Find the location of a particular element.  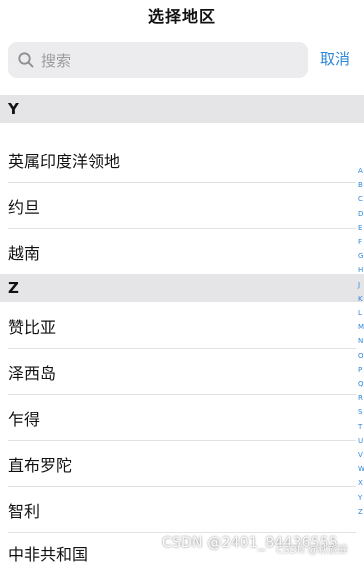

index-letter: S is located at coordinates (361, 412).